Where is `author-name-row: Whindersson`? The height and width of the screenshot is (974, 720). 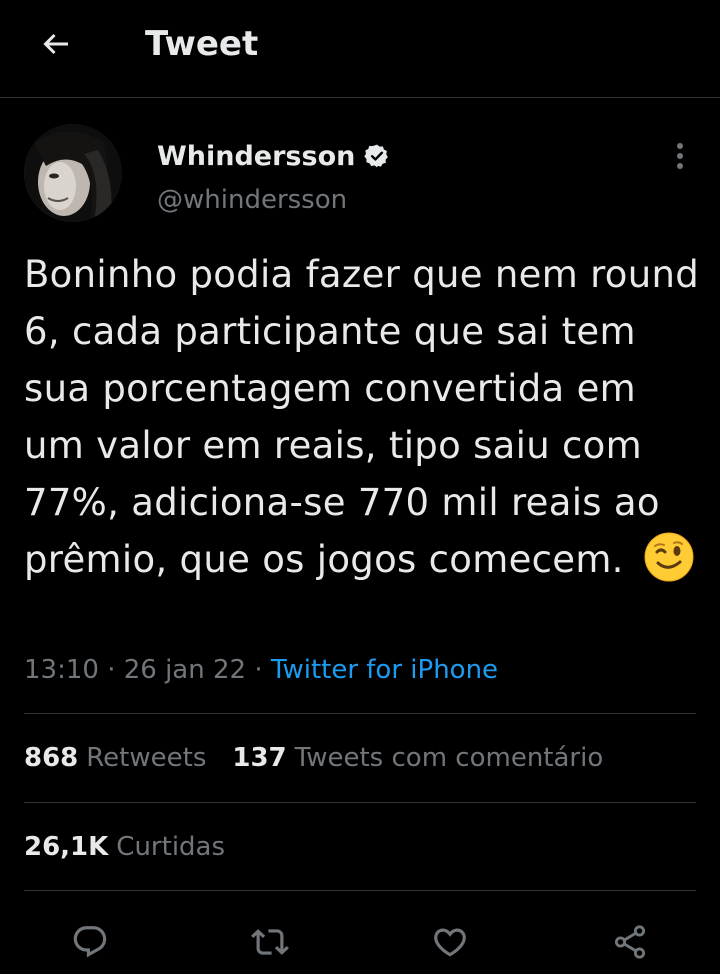 author-name-row: Whindersson is located at coordinates (274, 156).